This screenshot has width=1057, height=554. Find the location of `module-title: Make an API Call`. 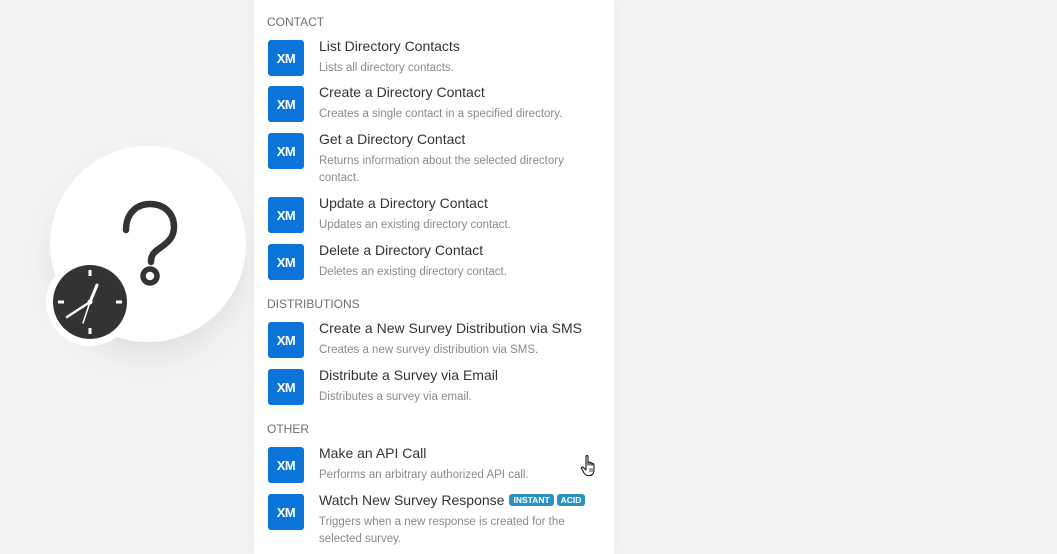

module-title: Make an API Call is located at coordinates (373, 453).